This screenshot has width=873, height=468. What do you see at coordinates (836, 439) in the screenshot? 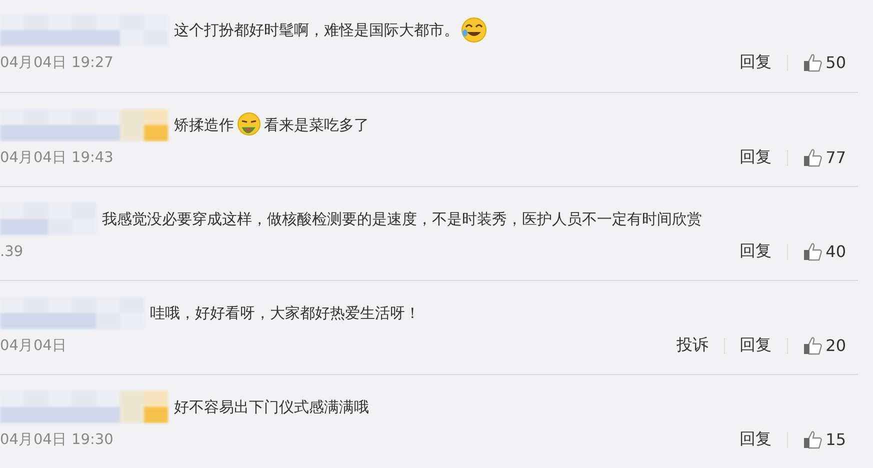
I see `like-count: 15` at bounding box center [836, 439].